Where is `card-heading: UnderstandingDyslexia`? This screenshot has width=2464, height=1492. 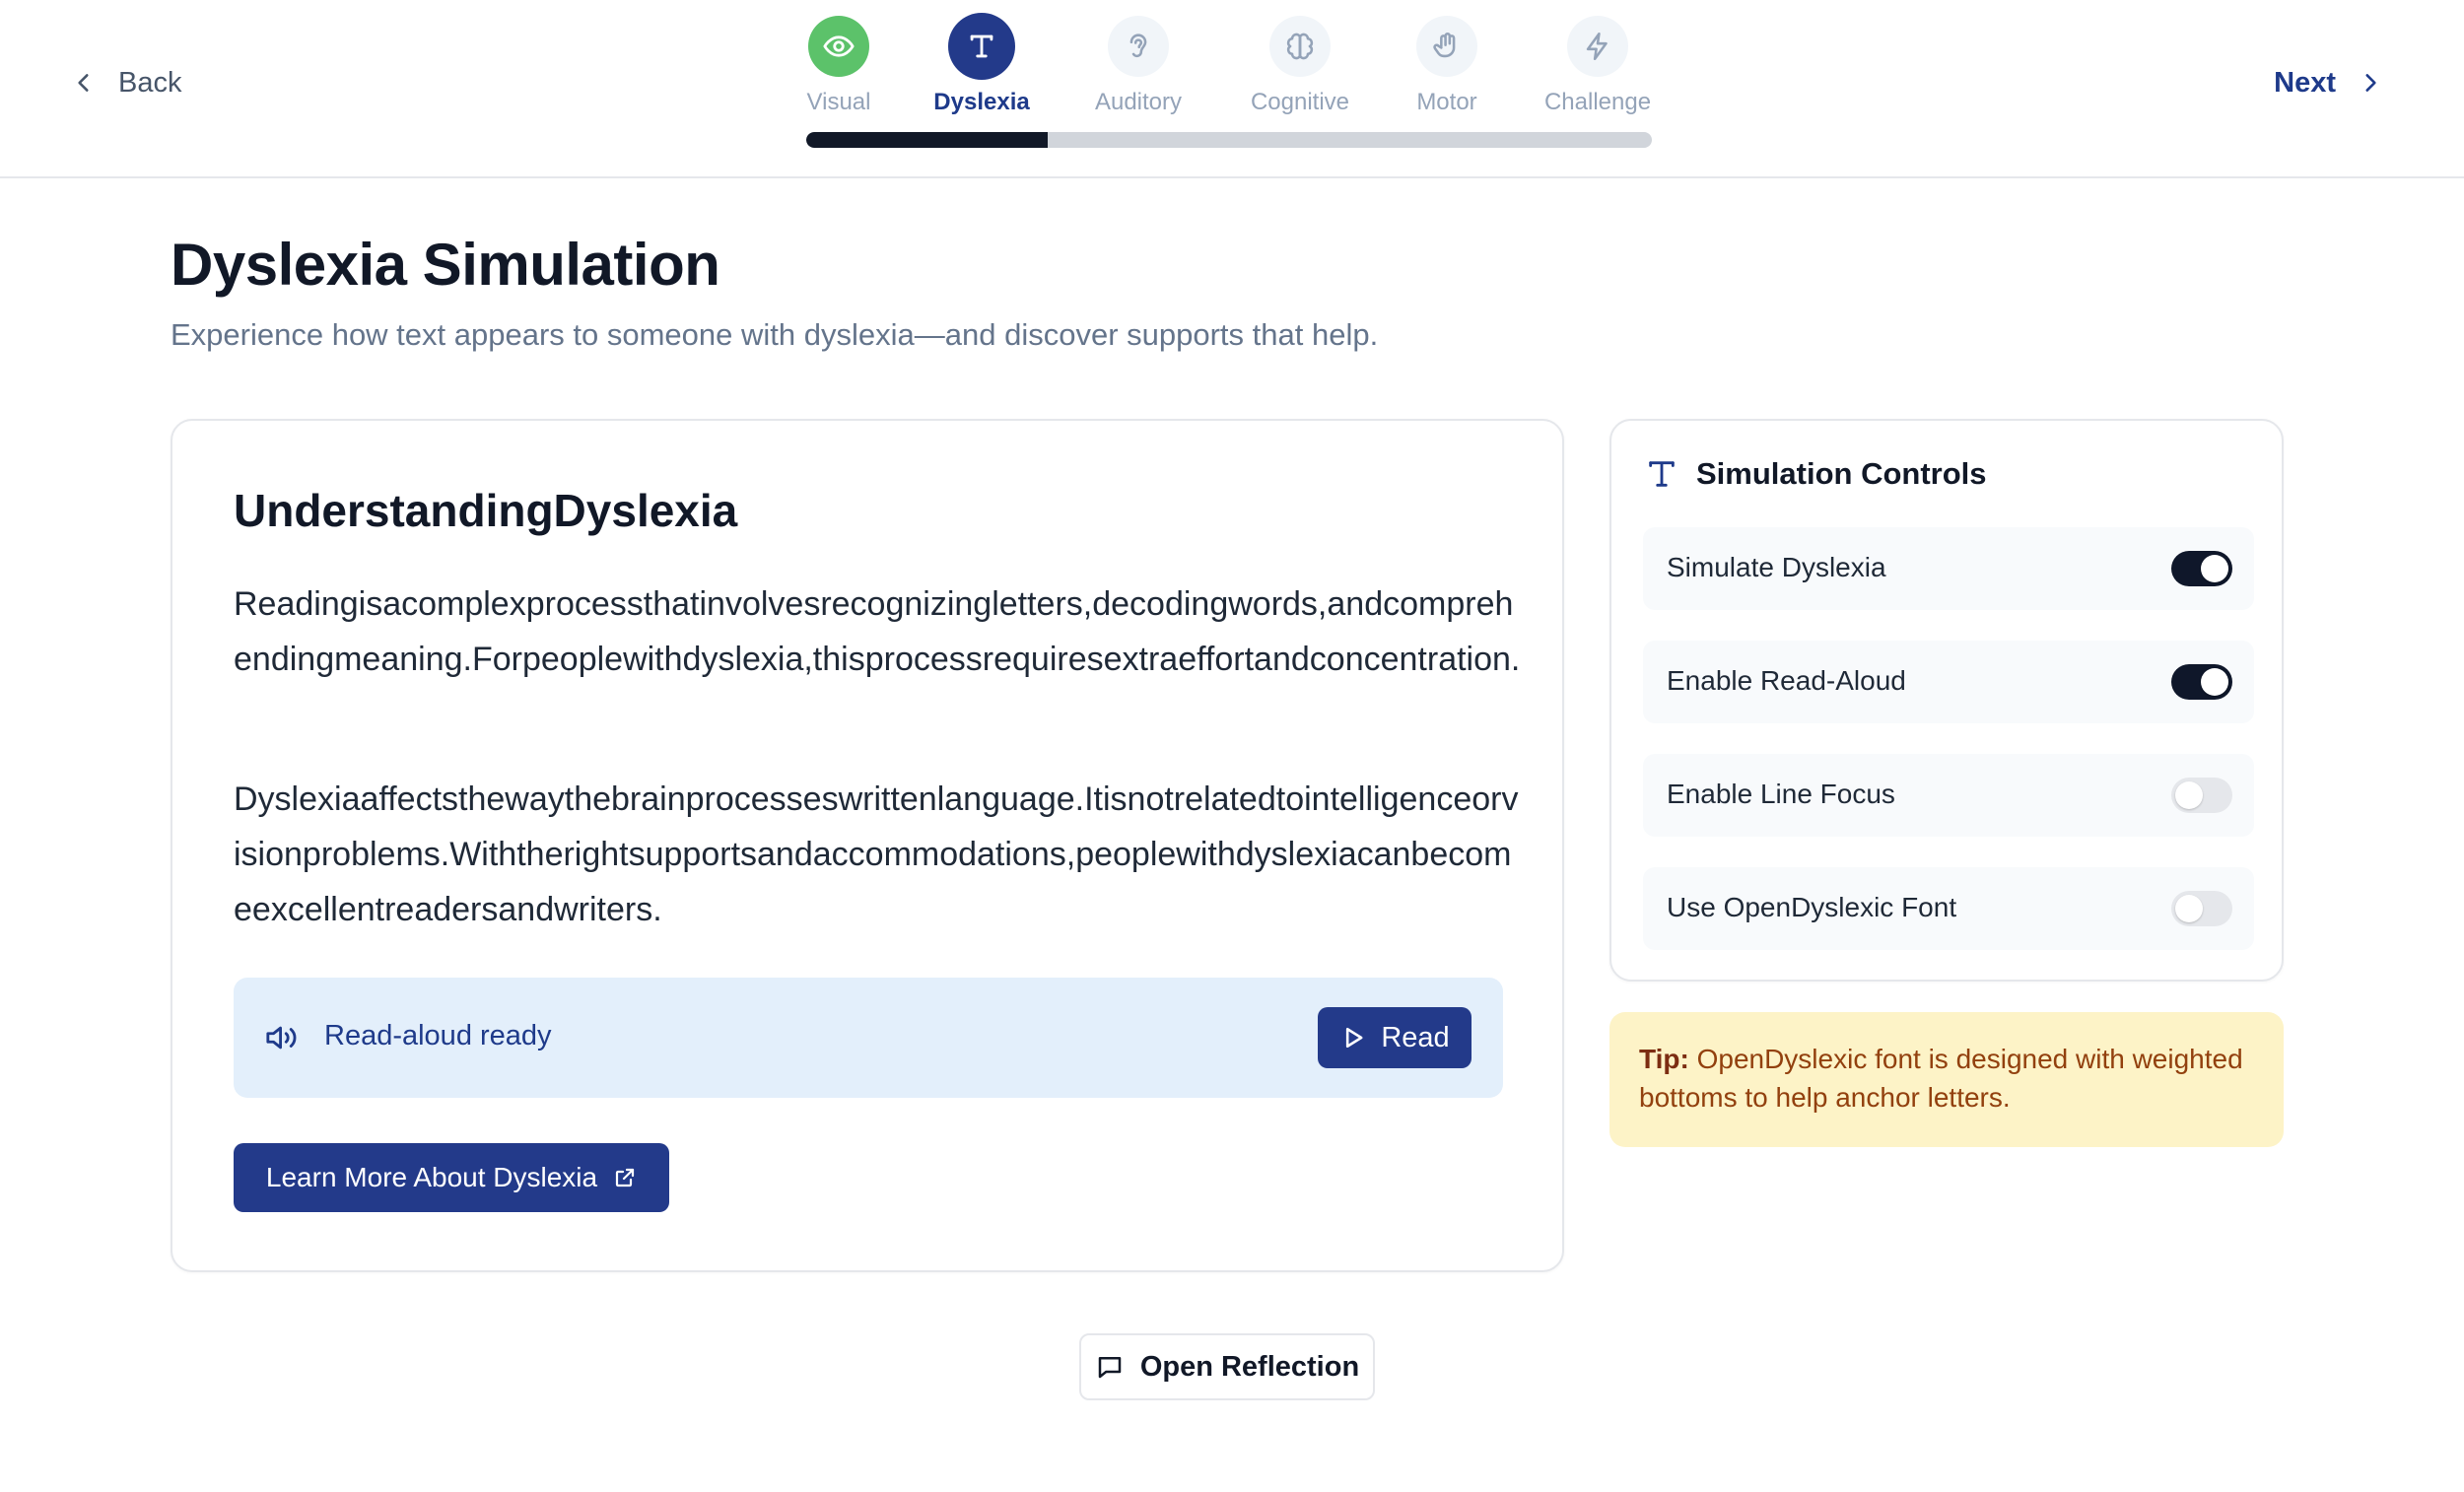
card-heading: UnderstandingDyslexia is located at coordinates (486, 510).